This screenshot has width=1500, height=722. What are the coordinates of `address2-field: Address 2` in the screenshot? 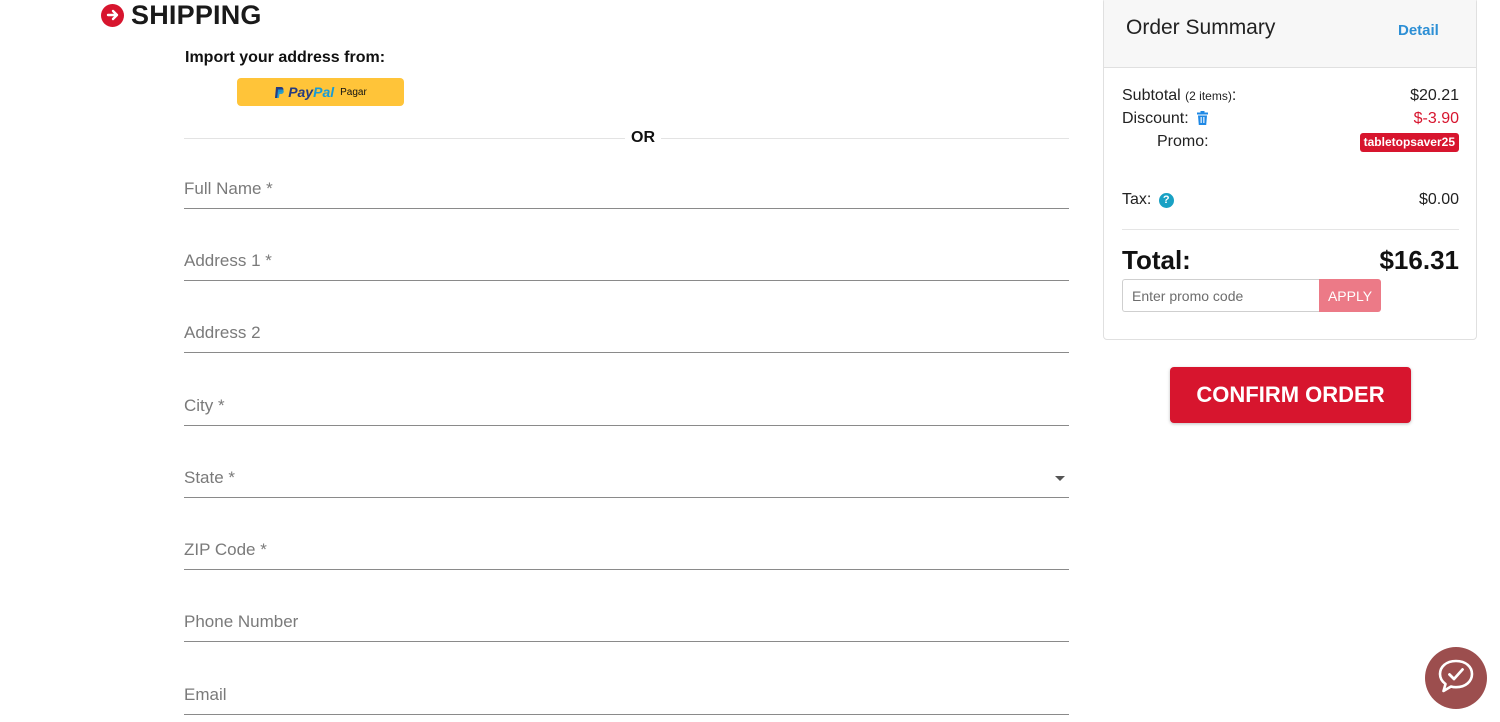 It's located at (626, 335).